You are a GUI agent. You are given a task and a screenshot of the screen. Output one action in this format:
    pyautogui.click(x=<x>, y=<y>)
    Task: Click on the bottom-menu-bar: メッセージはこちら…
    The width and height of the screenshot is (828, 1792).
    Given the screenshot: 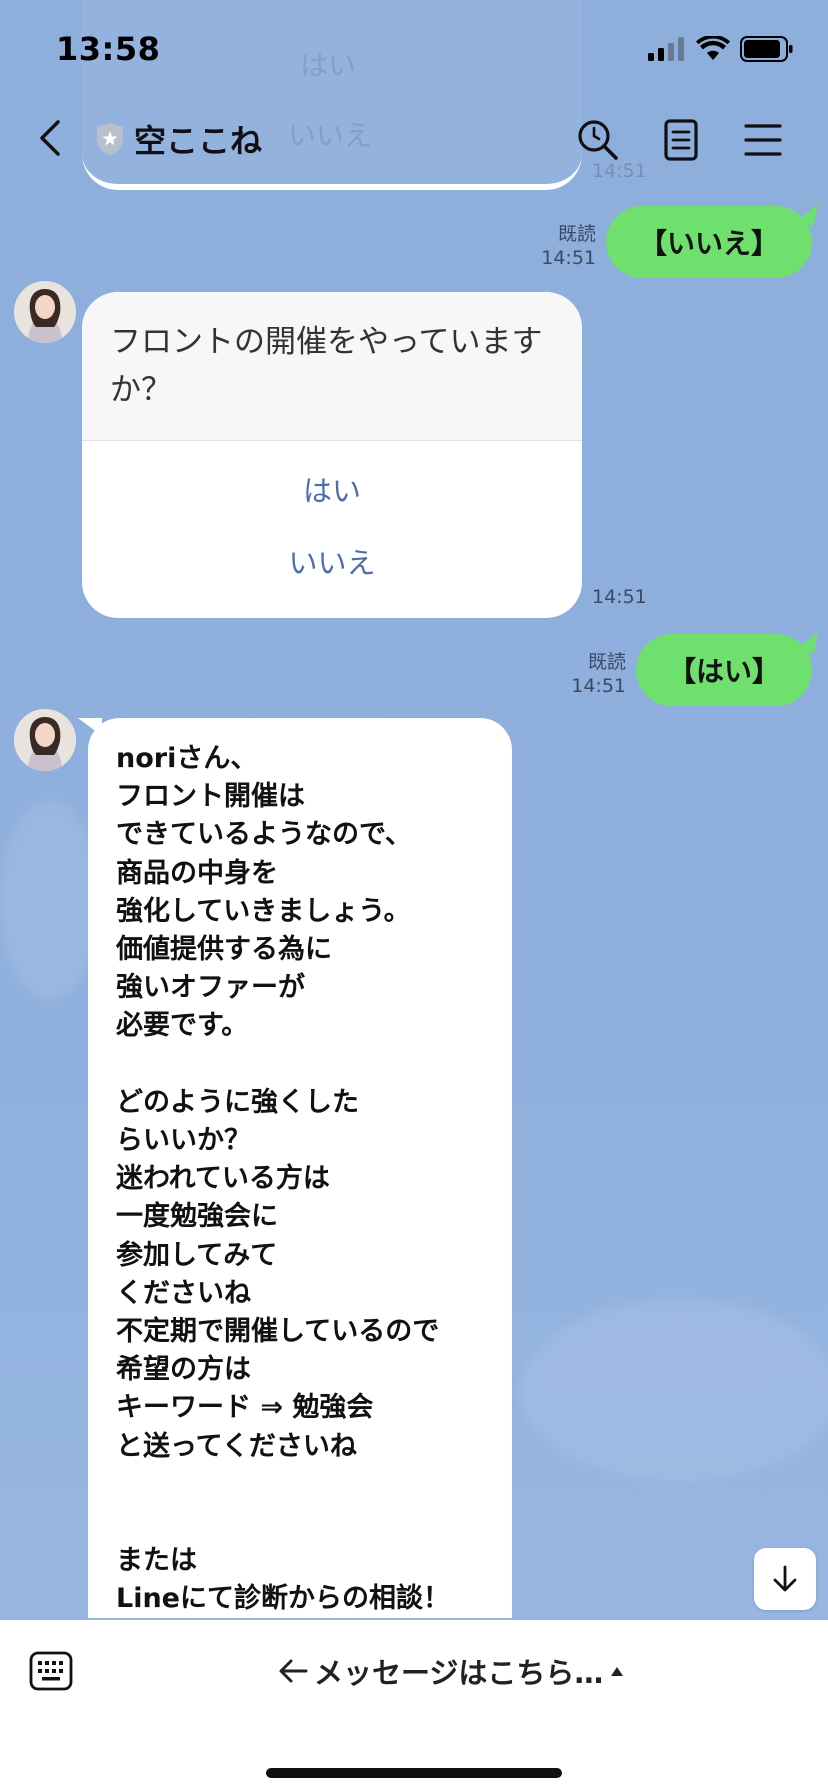 What is the action you would take?
    pyautogui.click(x=414, y=1706)
    